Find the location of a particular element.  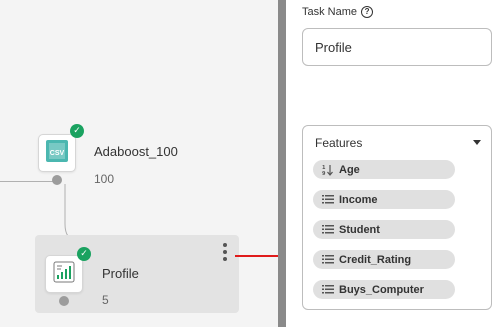

feature-chip: Buys_Computer is located at coordinates (384, 289).